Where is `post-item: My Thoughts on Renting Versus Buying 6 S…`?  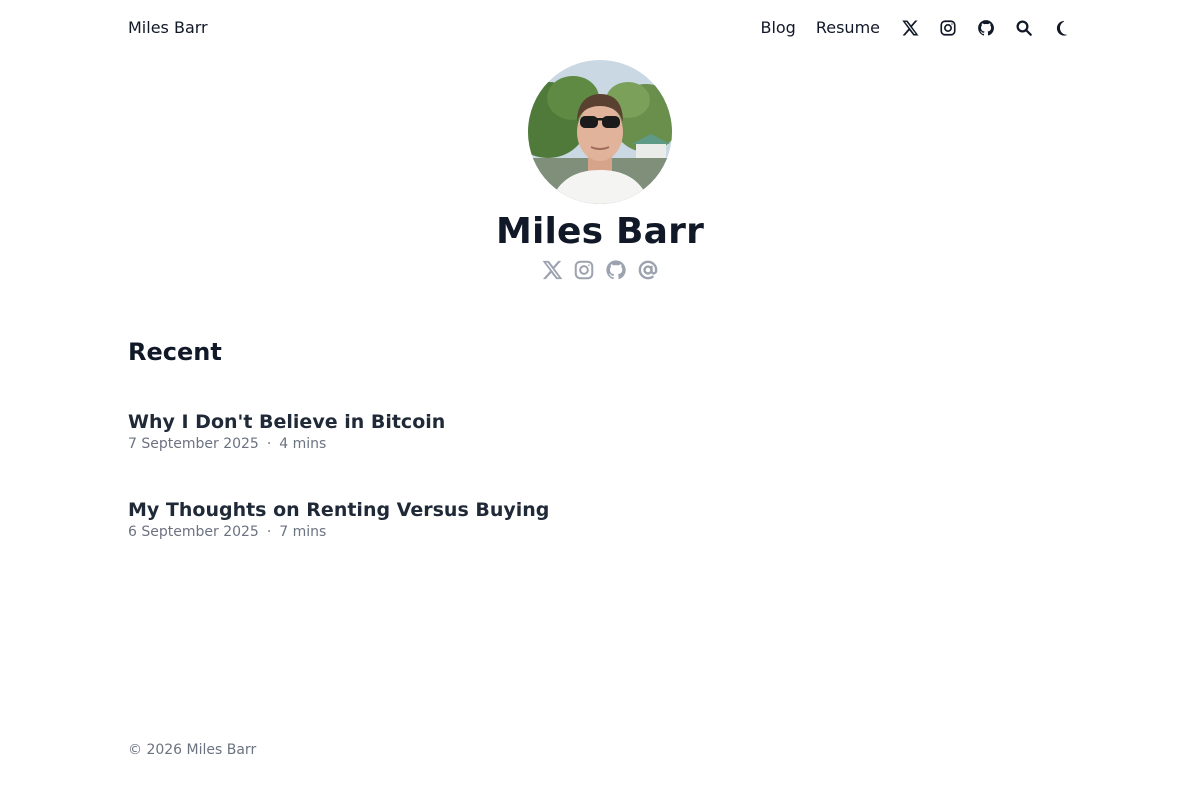
post-item: My Thoughts on Renting Versus Buying 6 S… is located at coordinates (600, 519).